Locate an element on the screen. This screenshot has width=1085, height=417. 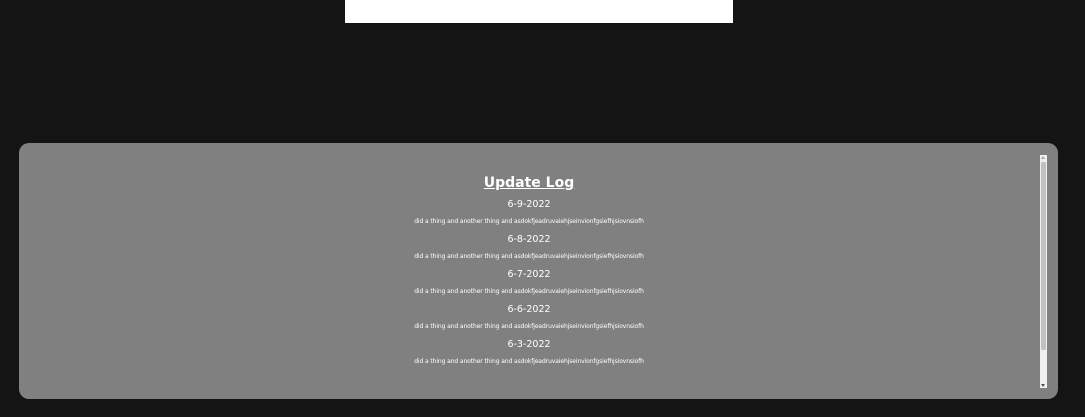
scroll-up-arrow-icon is located at coordinates (1043, 157).